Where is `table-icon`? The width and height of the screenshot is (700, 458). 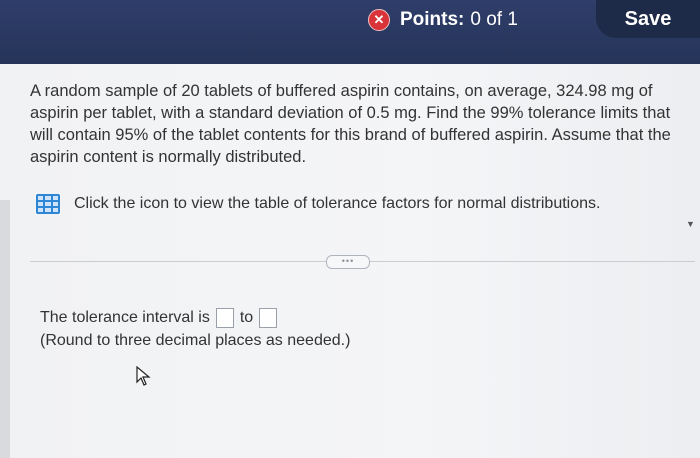 table-icon is located at coordinates (48, 204).